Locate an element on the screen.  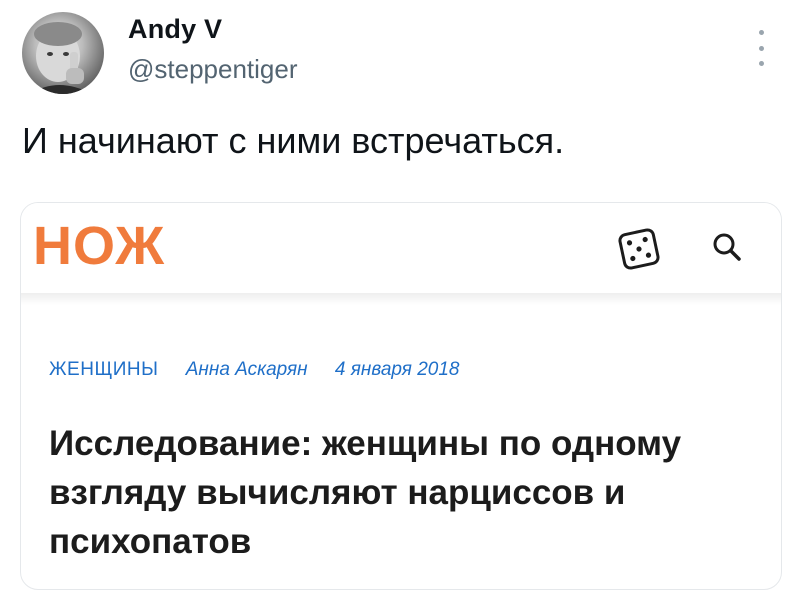
article-category: ЖЕНЩИНЫ is located at coordinates (103, 370).